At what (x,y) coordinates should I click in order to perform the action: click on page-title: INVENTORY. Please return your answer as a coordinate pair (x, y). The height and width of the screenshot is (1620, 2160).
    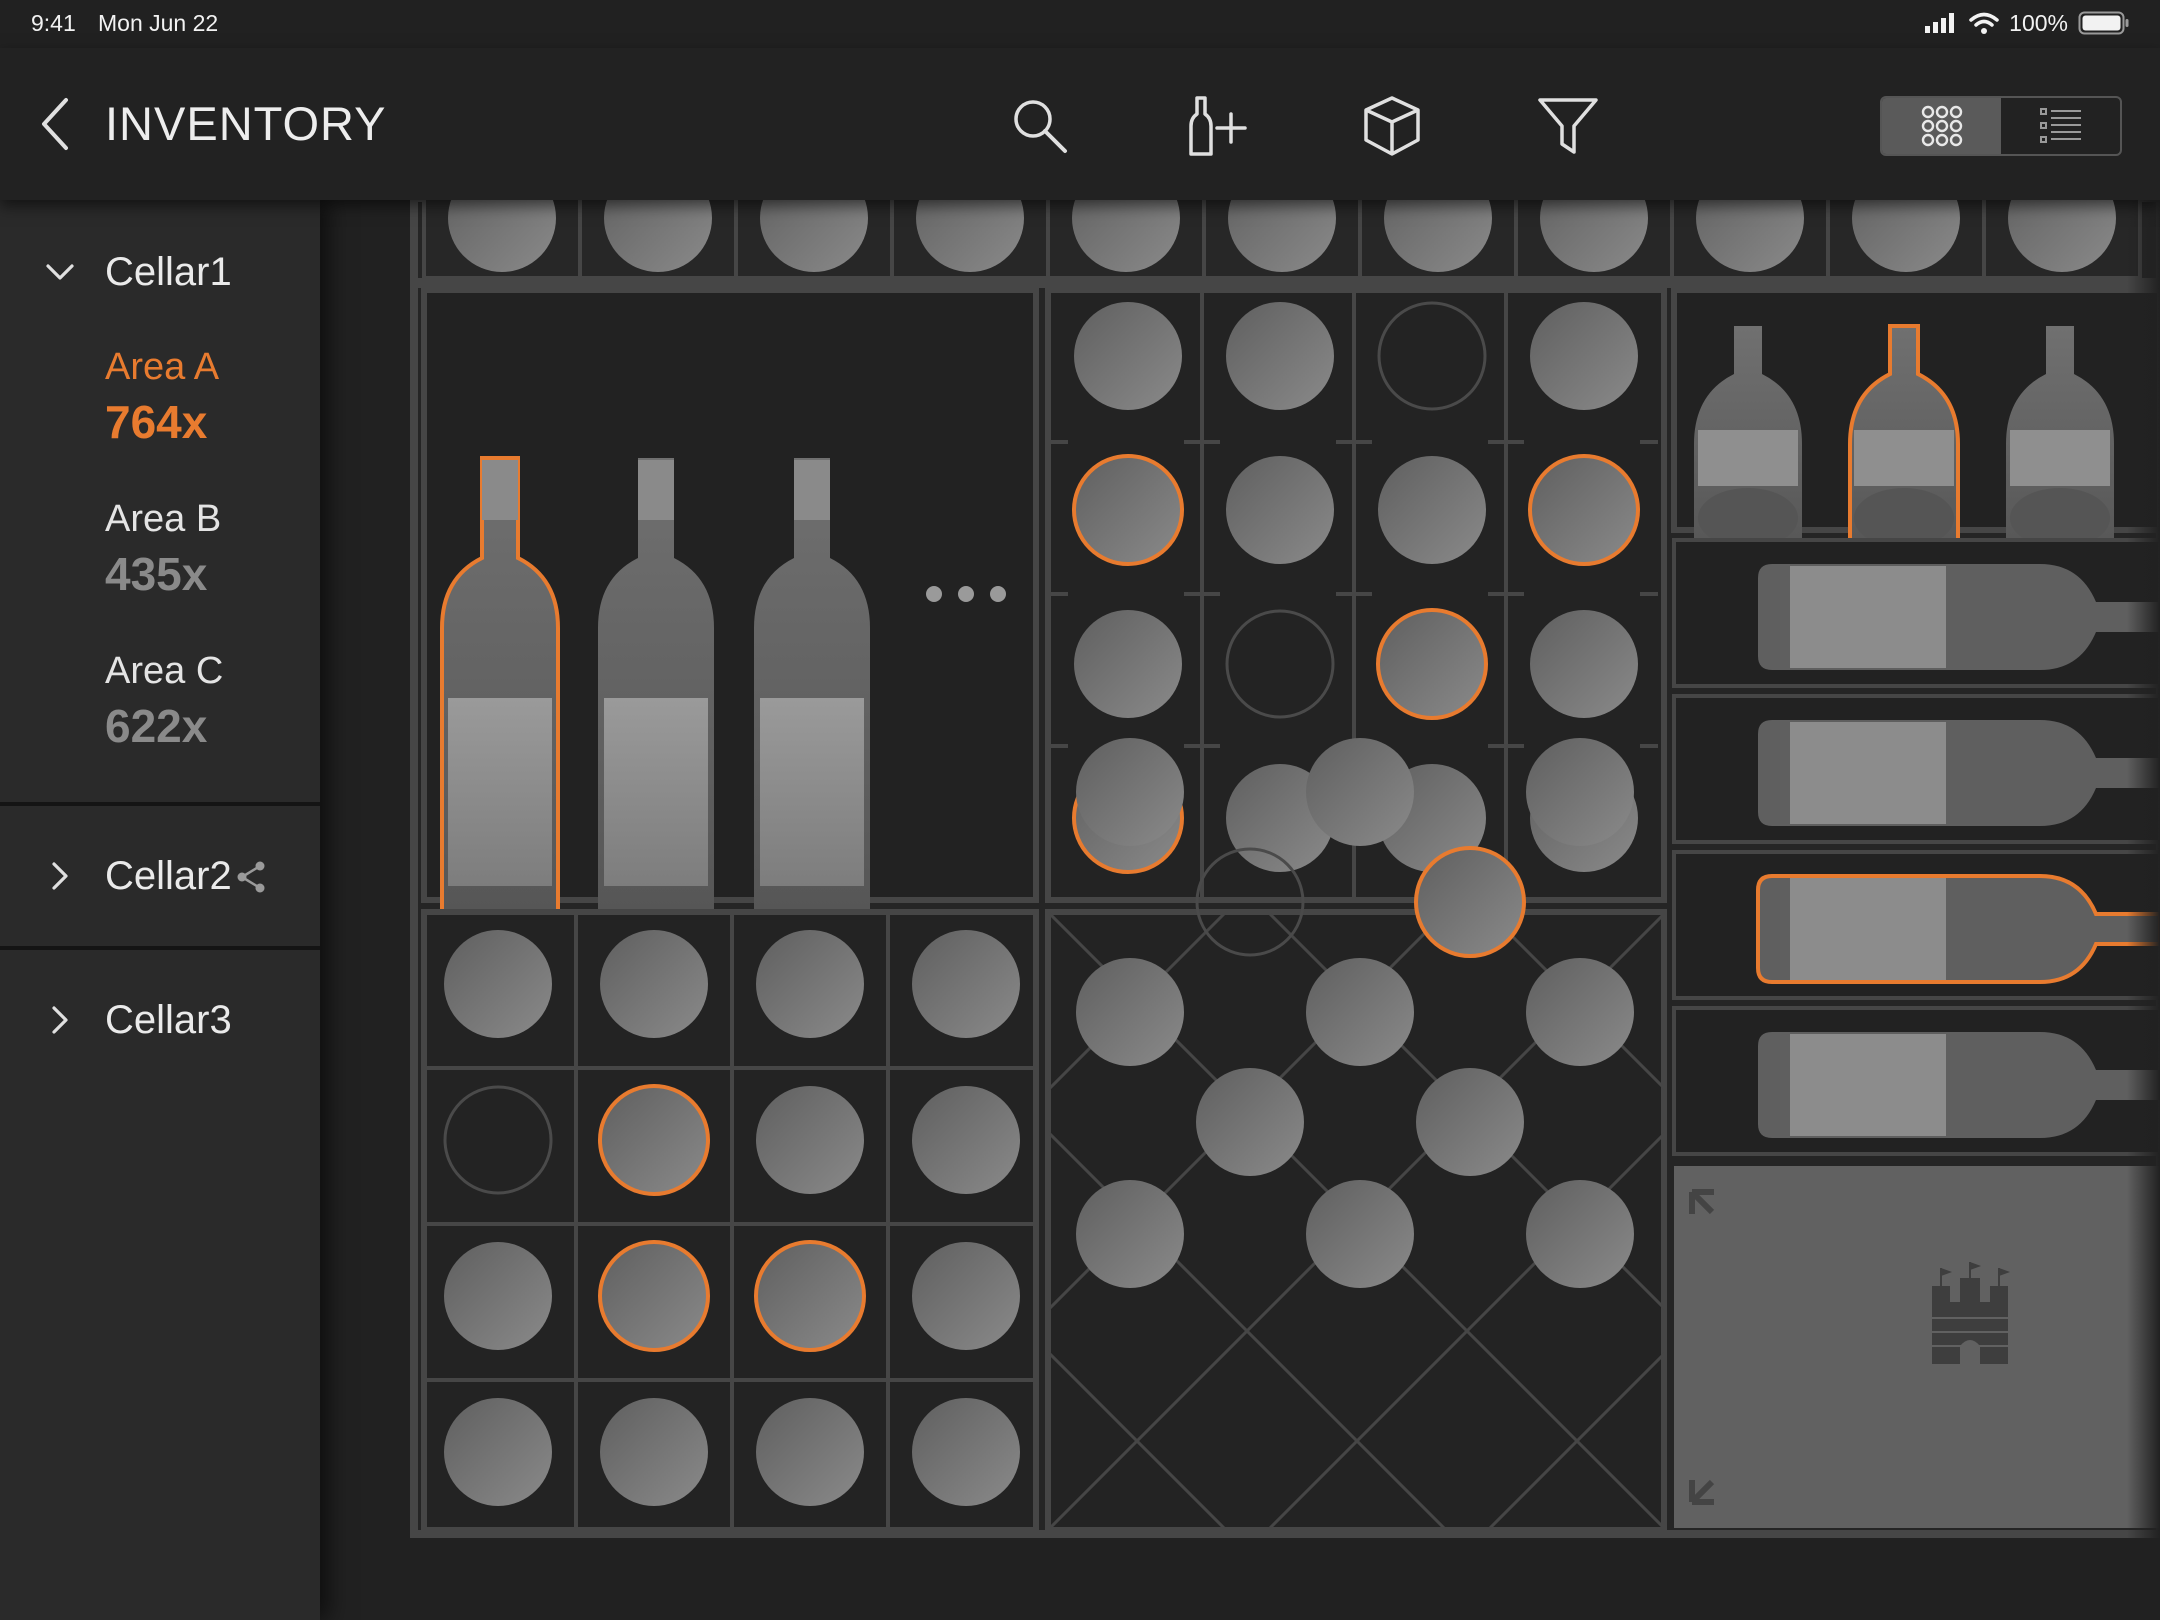
    Looking at the image, I should click on (246, 123).